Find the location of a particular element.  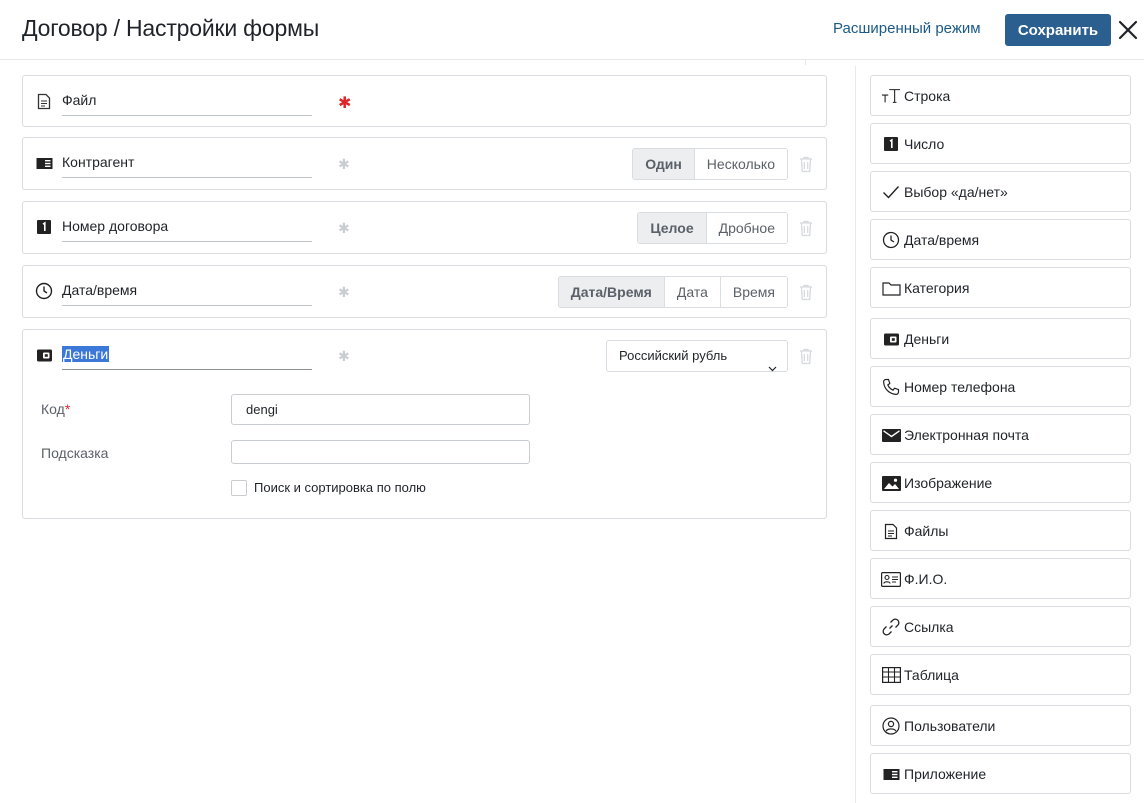

type-label: Электронная почта is located at coordinates (966, 435).